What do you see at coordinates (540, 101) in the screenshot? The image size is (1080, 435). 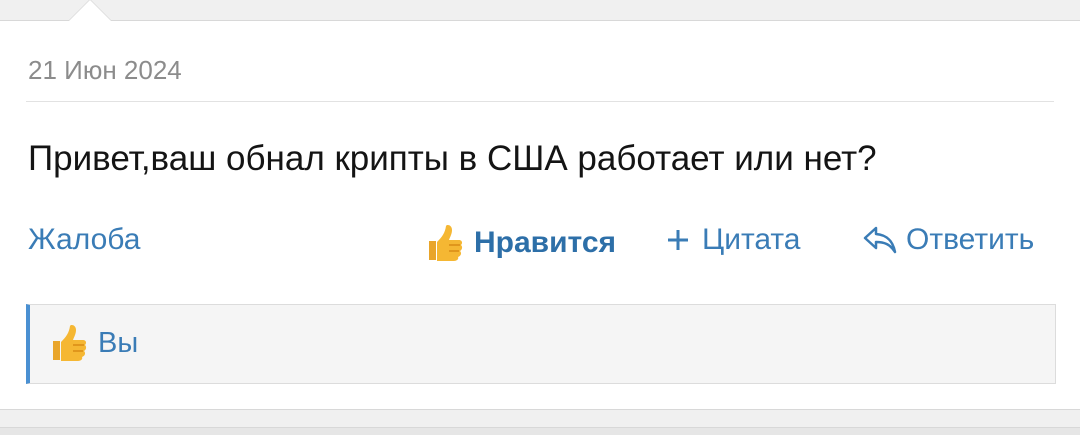 I see `post-divider` at bounding box center [540, 101].